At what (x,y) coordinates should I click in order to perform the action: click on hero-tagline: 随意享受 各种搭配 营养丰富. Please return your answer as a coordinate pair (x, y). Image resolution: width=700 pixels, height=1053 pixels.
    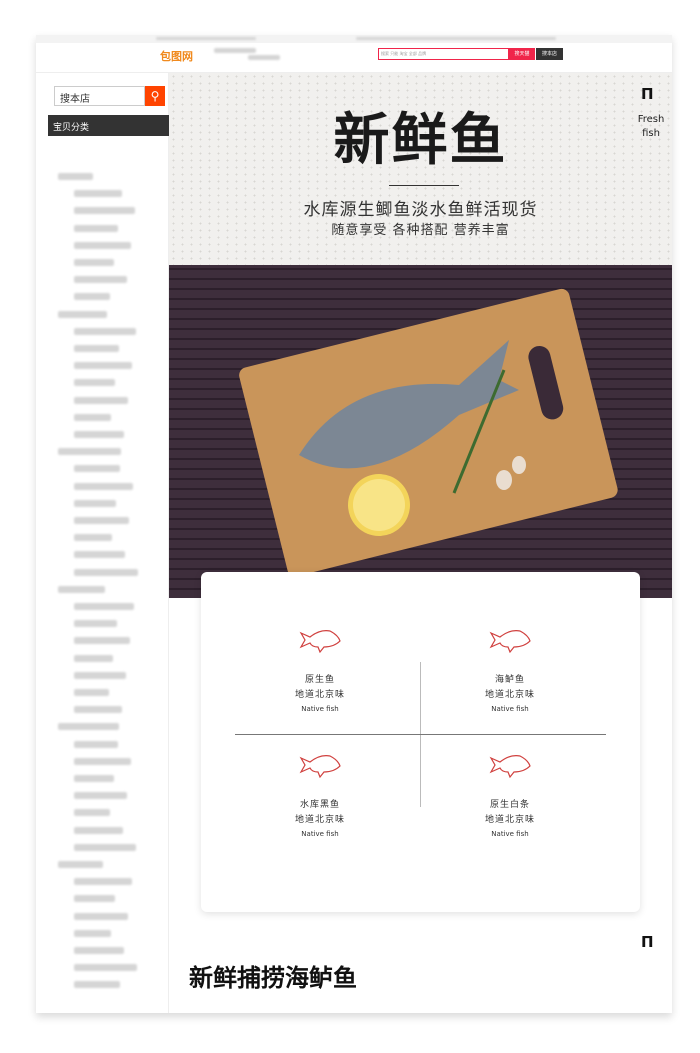
    Looking at the image, I should click on (420, 230).